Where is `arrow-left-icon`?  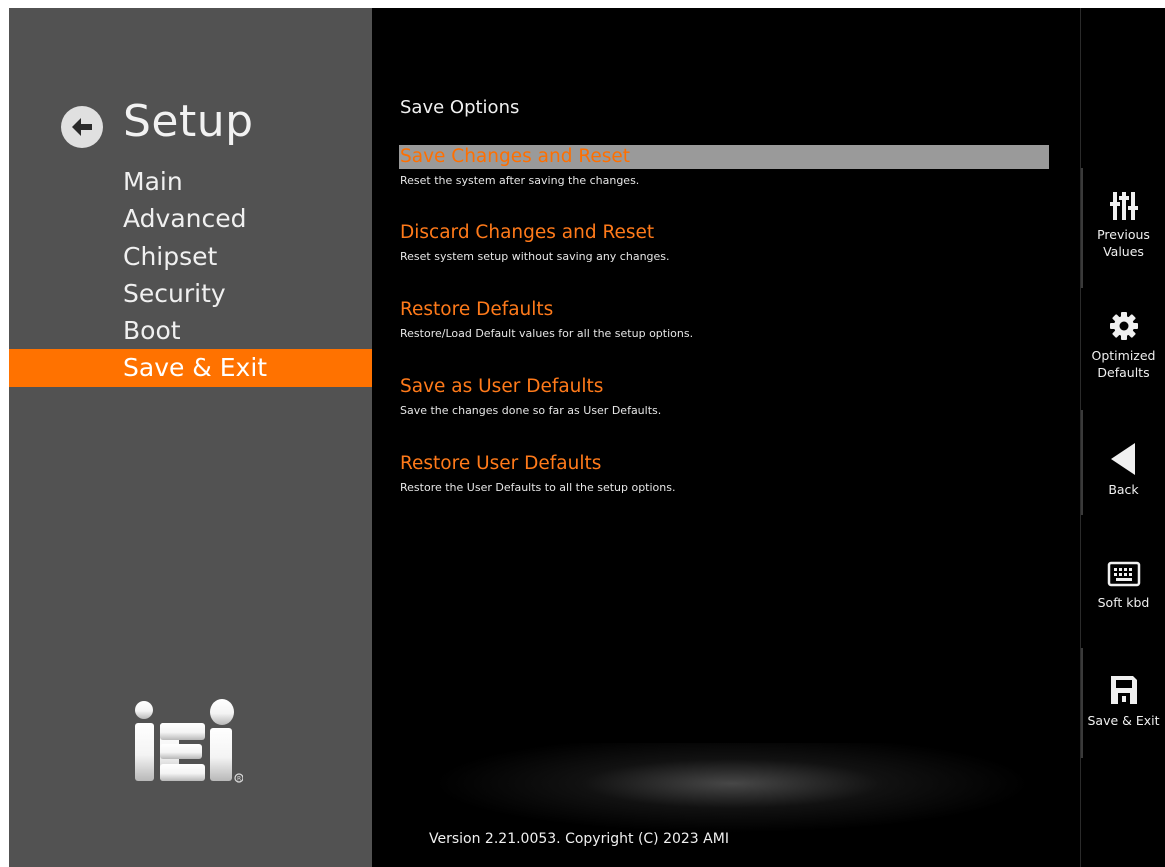 arrow-left-icon is located at coordinates (82, 127).